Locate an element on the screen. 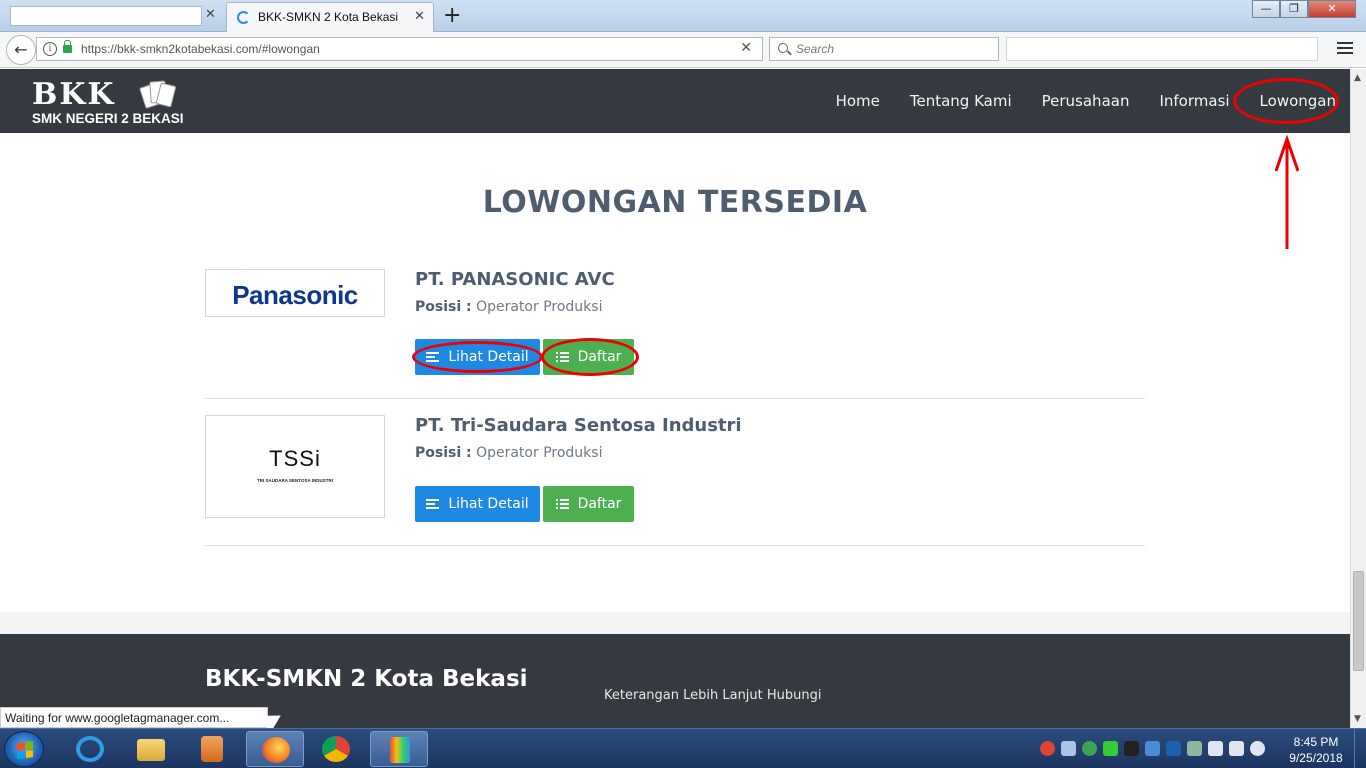 The width and height of the screenshot is (1366, 768). tab-title: BKK-SMKN 2 Kota Bekasi is located at coordinates (328, 17).